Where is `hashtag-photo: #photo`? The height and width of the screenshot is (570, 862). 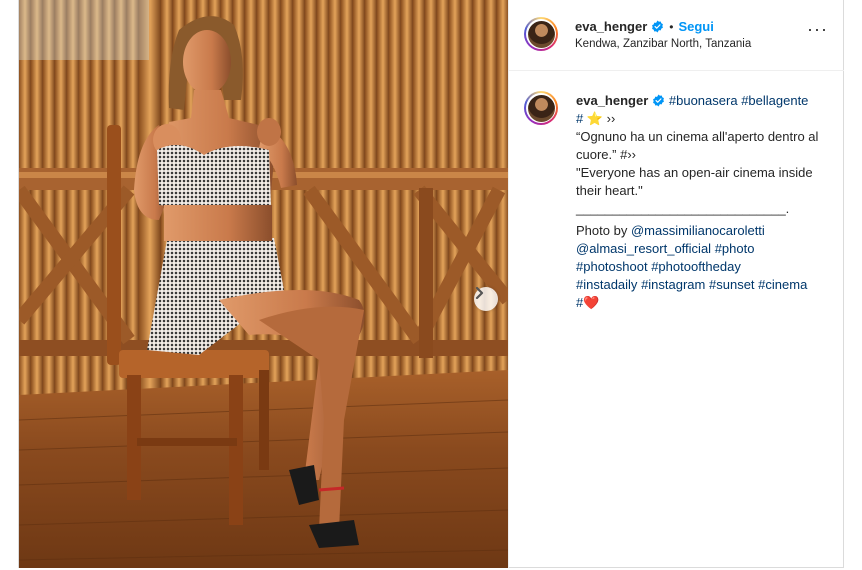 hashtag-photo: #photo is located at coordinates (735, 248).